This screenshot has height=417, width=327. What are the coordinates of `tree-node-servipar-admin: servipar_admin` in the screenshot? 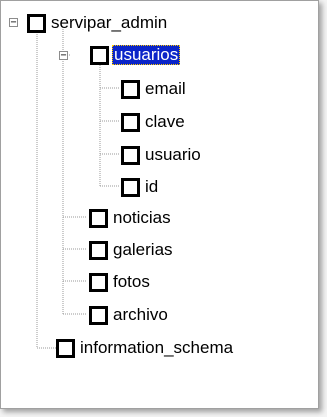 It's located at (98, 23).